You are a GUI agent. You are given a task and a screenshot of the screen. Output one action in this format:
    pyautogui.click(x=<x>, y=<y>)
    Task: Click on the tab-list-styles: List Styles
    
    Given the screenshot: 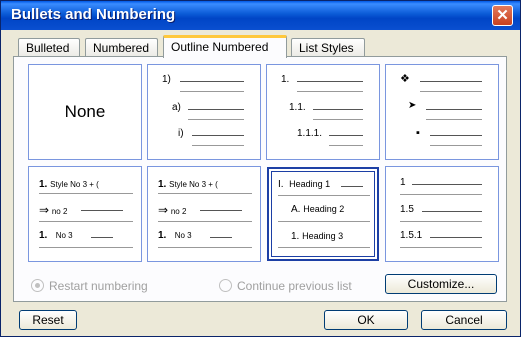 What is the action you would take?
    pyautogui.click(x=328, y=47)
    